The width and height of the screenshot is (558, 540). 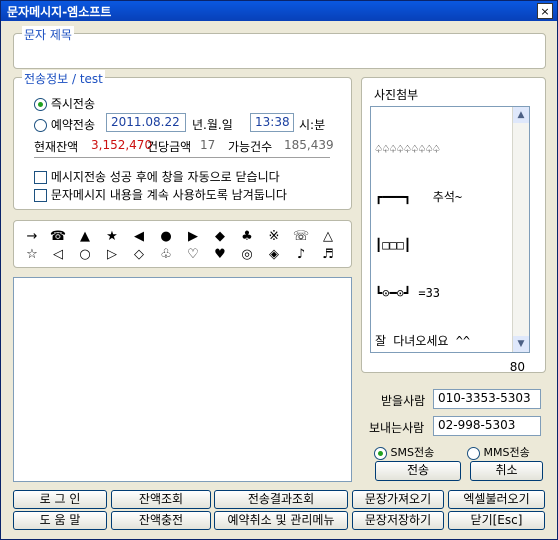 I want to click on close-icon: ×, so click(x=545, y=11).